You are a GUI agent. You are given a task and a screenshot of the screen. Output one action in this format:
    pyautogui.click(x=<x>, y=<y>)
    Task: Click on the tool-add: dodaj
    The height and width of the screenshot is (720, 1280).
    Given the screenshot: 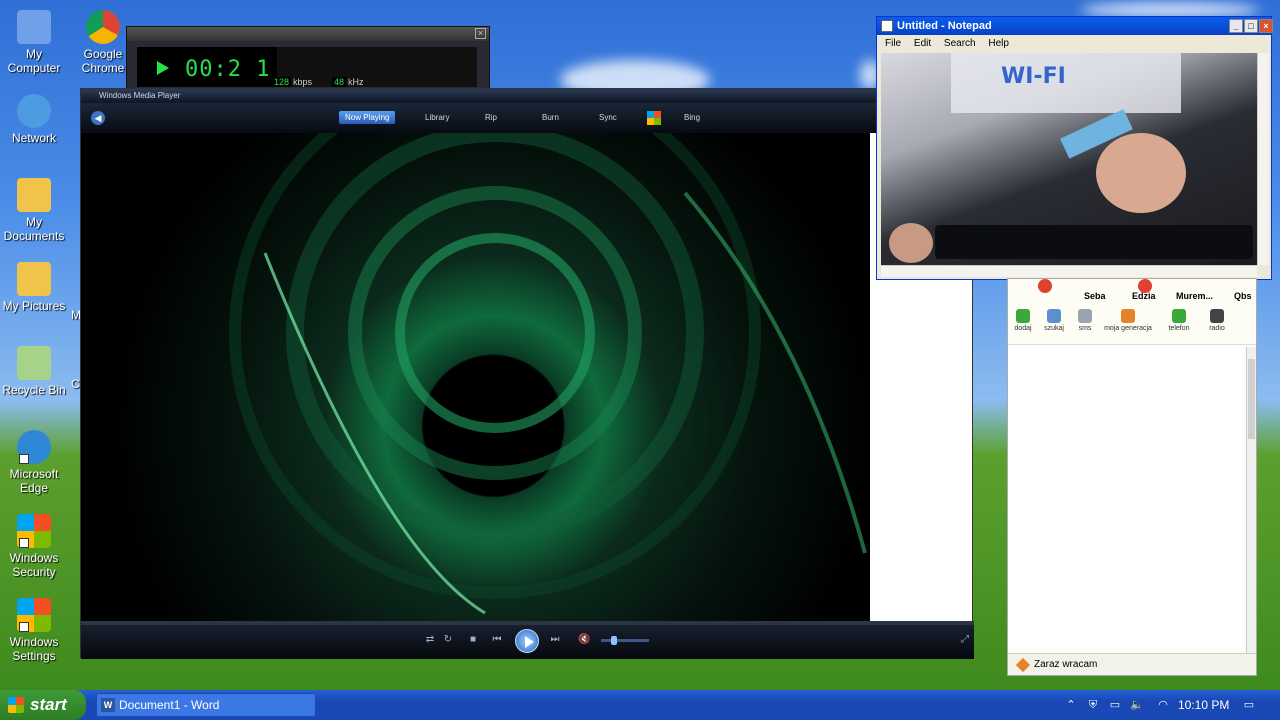 What is the action you would take?
    pyautogui.click(x=1023, y=320)
    